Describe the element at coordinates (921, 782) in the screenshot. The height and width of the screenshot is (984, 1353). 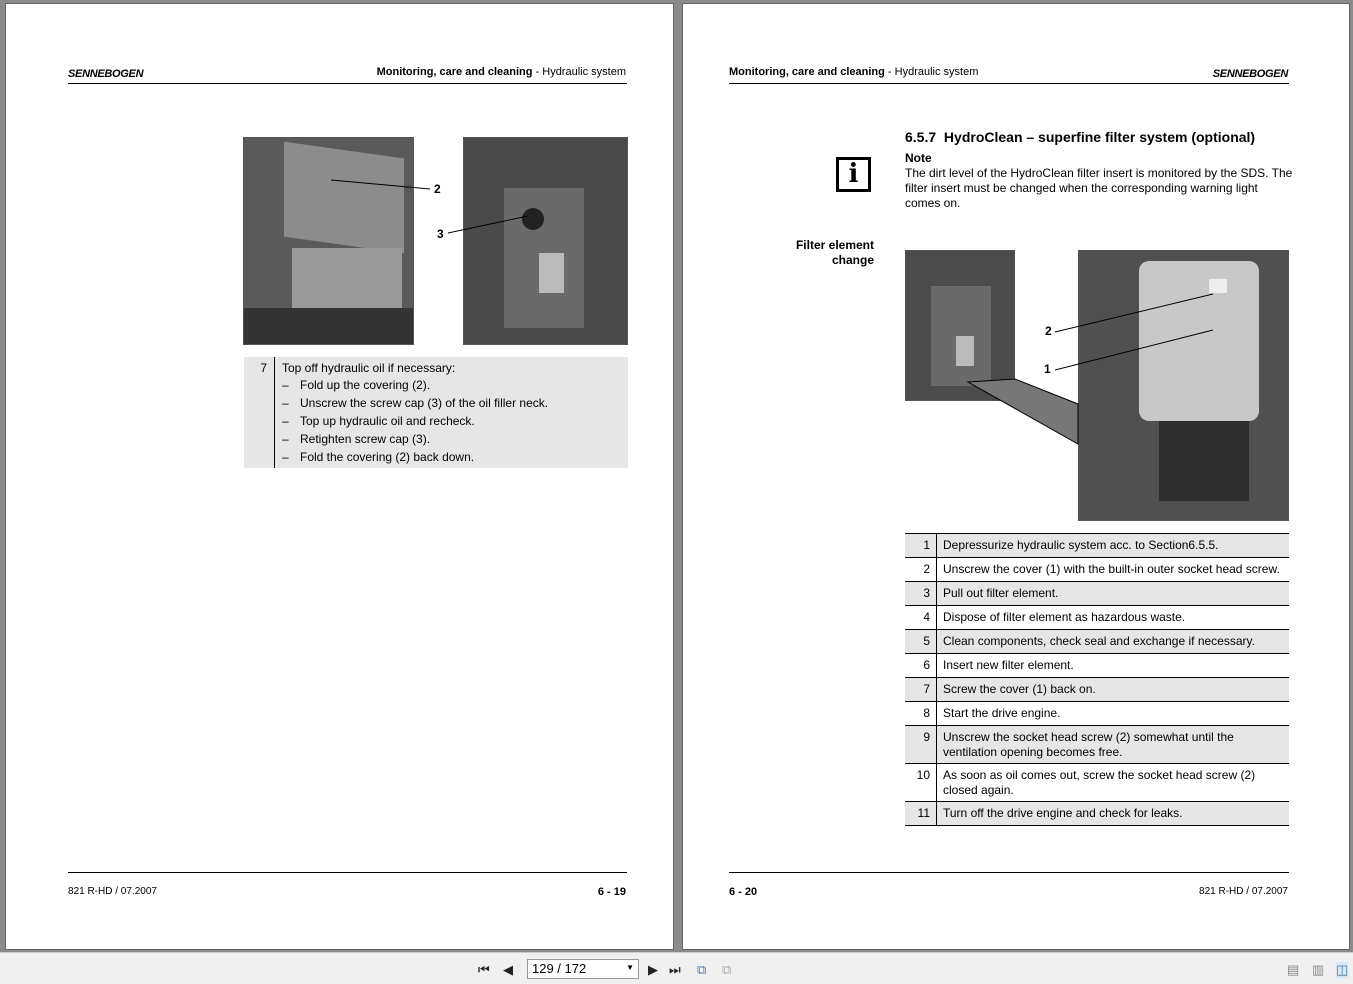
I see `step-number: 10` at that location.